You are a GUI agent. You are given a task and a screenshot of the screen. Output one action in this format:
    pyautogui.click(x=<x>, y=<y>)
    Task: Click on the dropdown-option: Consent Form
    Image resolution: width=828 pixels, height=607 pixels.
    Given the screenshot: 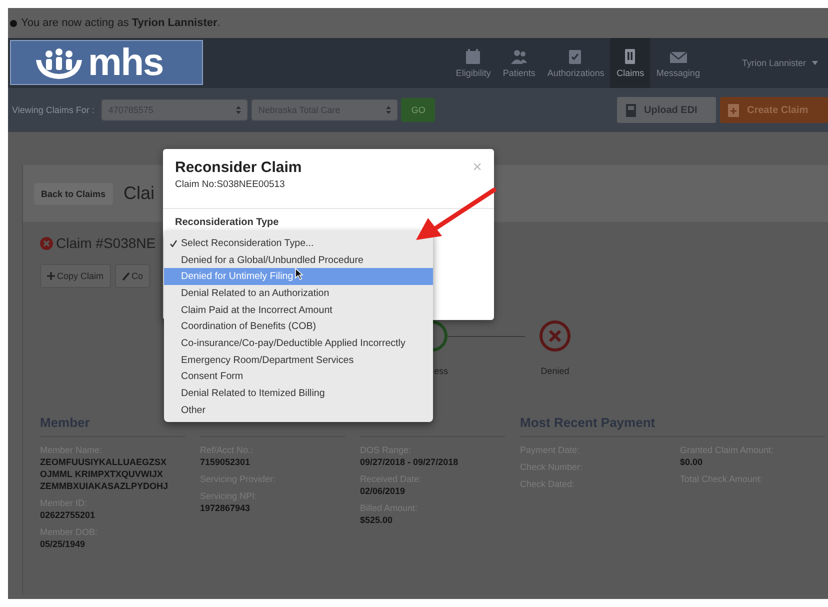 What is the action you would take?
    pyautogui.click(x=298, y=377)
    